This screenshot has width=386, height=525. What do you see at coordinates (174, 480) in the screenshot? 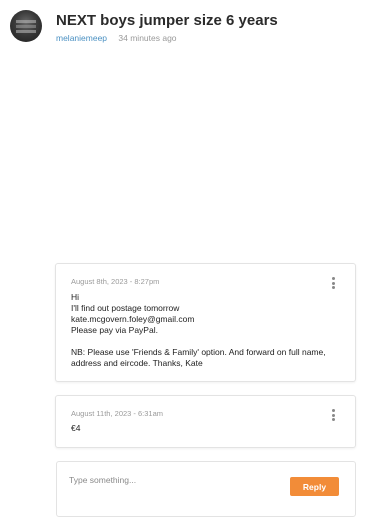
I see `reply-input` at bounding box center [174, 480].